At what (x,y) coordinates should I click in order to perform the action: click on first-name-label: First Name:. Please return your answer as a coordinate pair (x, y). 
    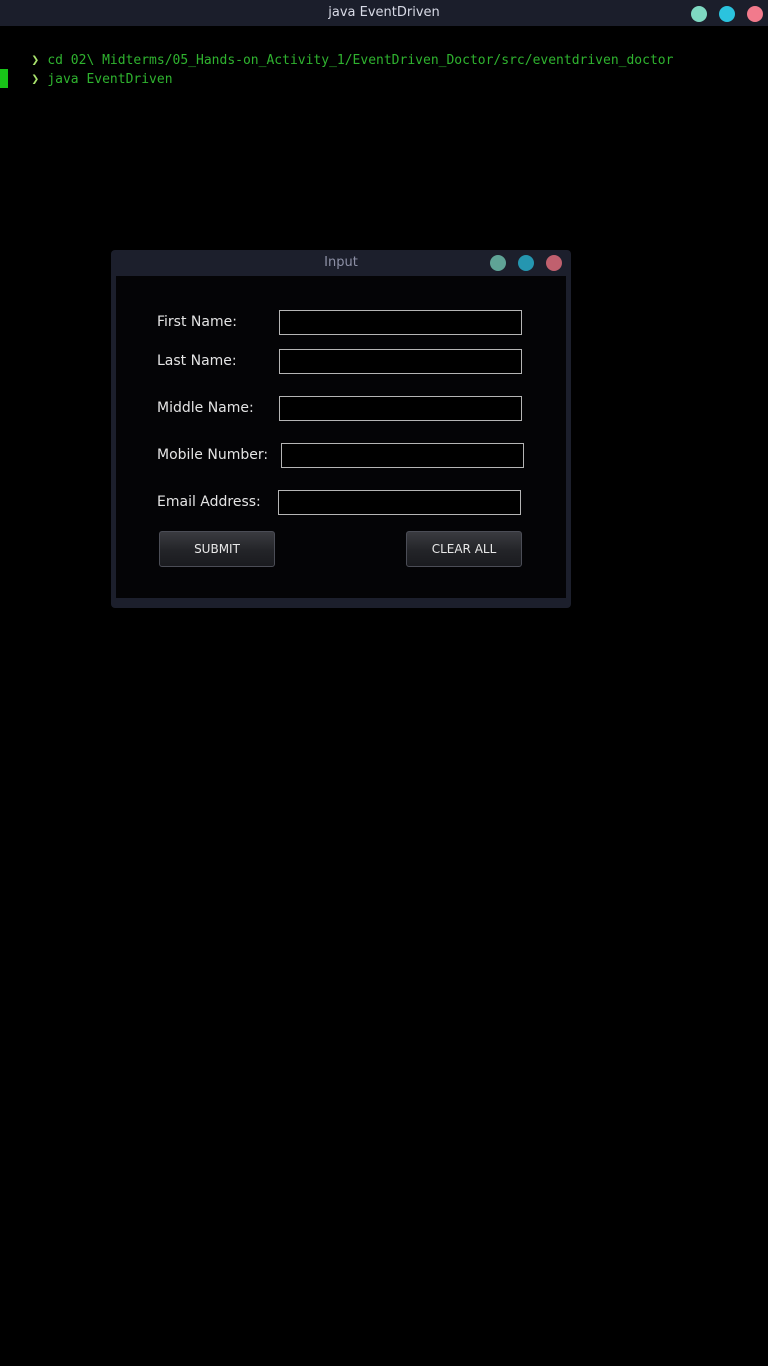
    Looking at the image, I should click on (197, 322).